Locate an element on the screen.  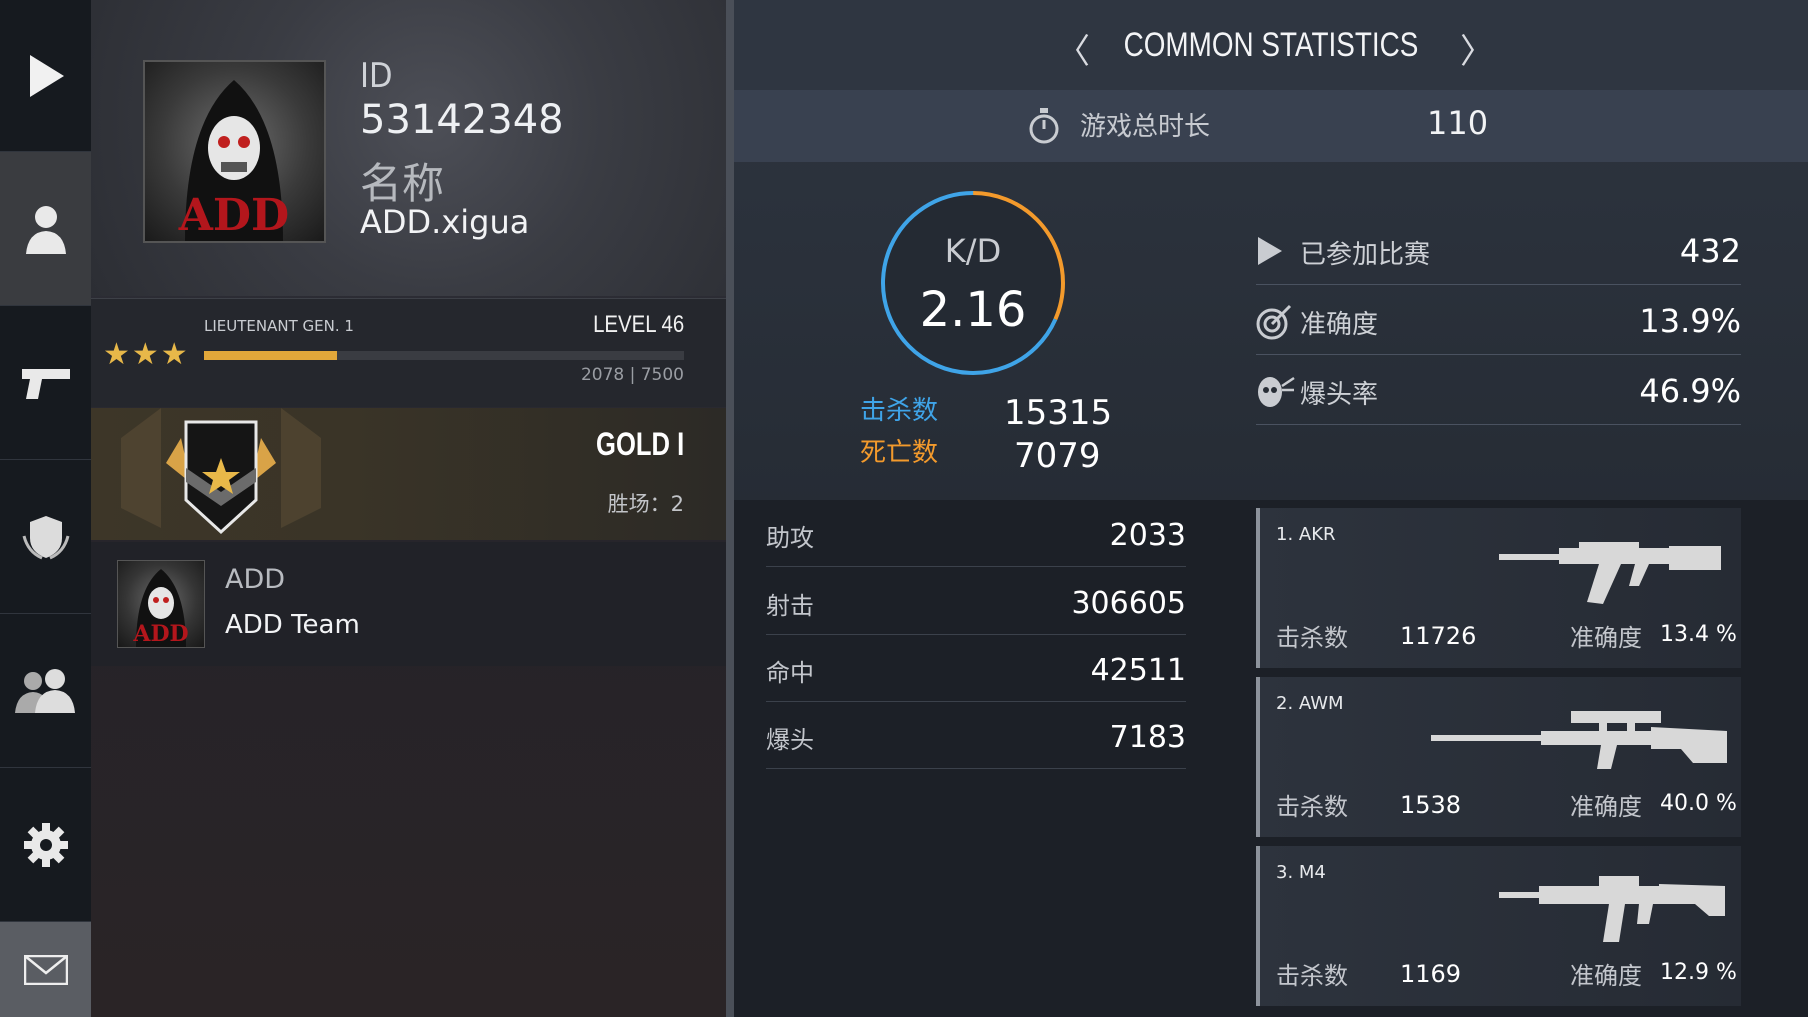
clan-shield-icon is located at coordinates (45, 537).